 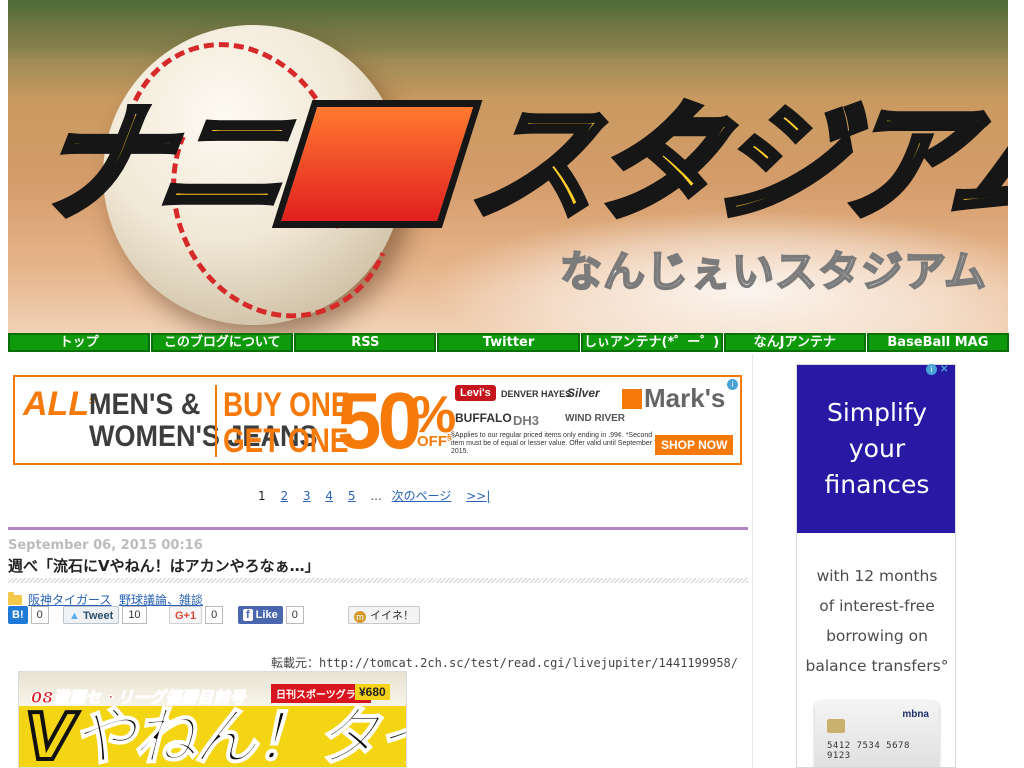 I want to click on ad-shop-now-button: SHOP NOW, so click(x=694, y=445).